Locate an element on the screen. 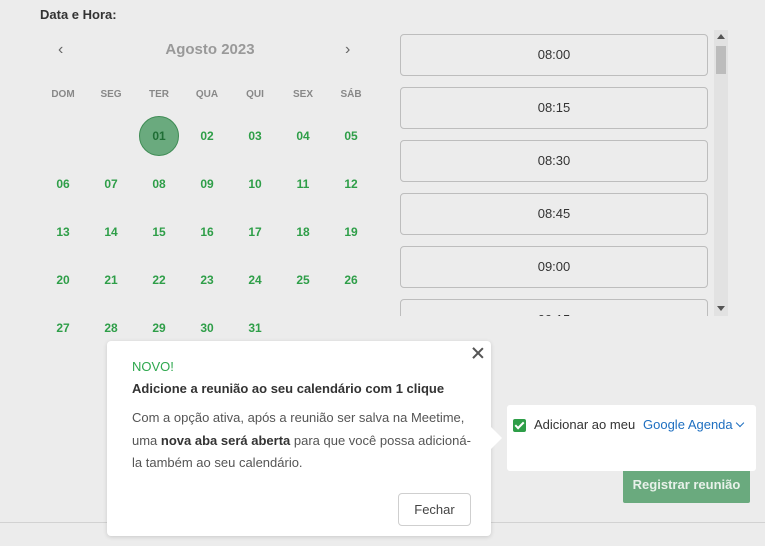 Image resolution: width=765 pixels, height=546 pixels. calendar-day-number: 14 is located at coordinates (111, 232).